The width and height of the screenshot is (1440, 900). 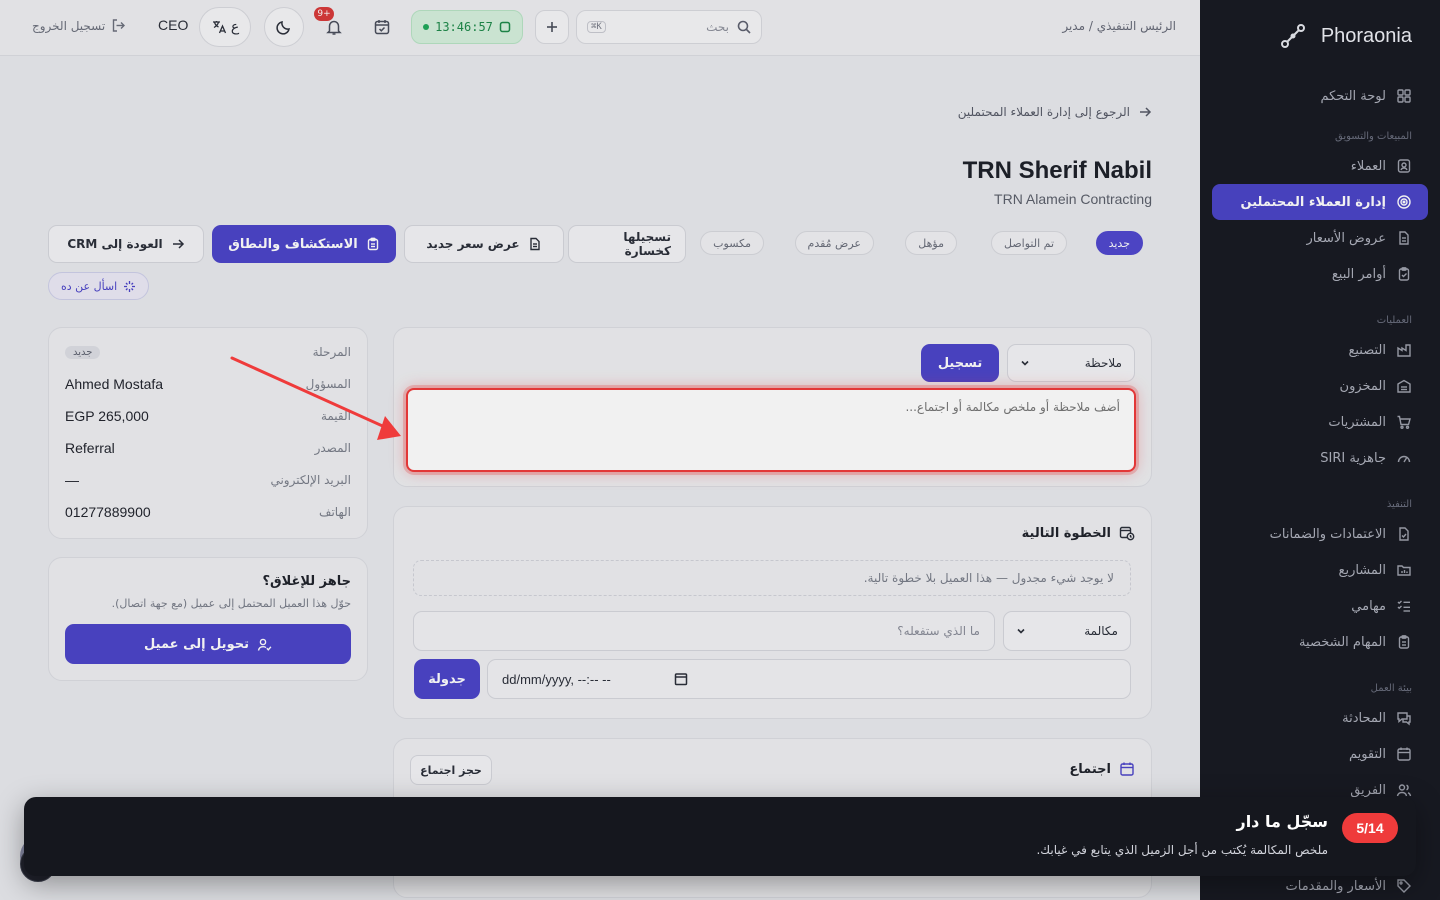 I want to click on next-step-type-select: مكالمة, so click(x=1067, y=631).